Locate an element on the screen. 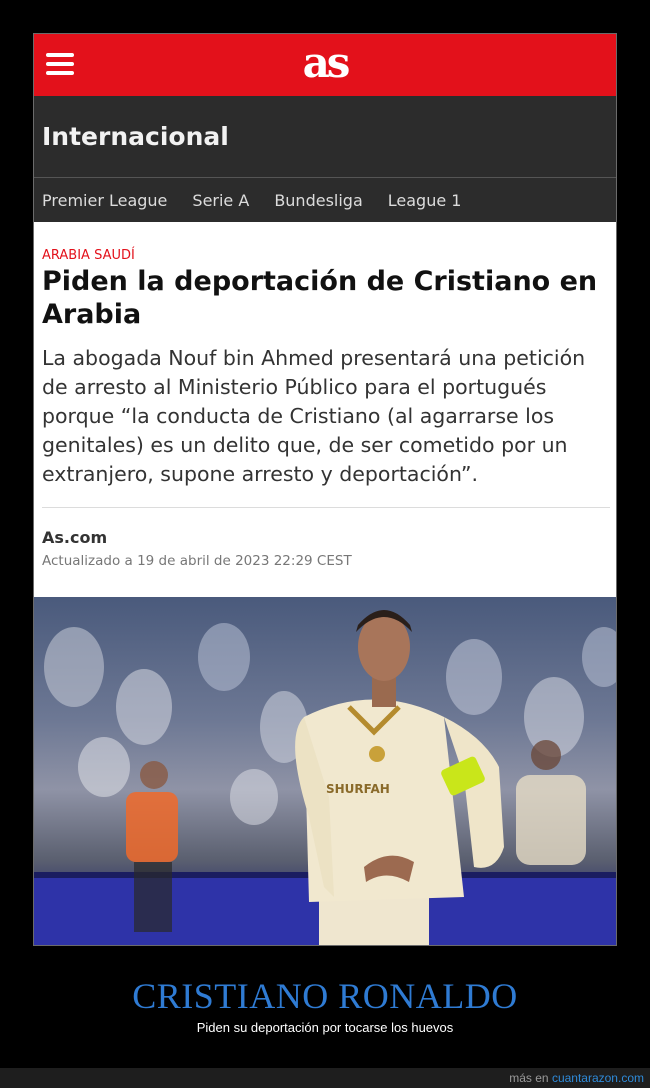 This screenshot has height=1088, width=650. footer-bar: más en cuantarazon.com is located at coordinates (325, 1078).